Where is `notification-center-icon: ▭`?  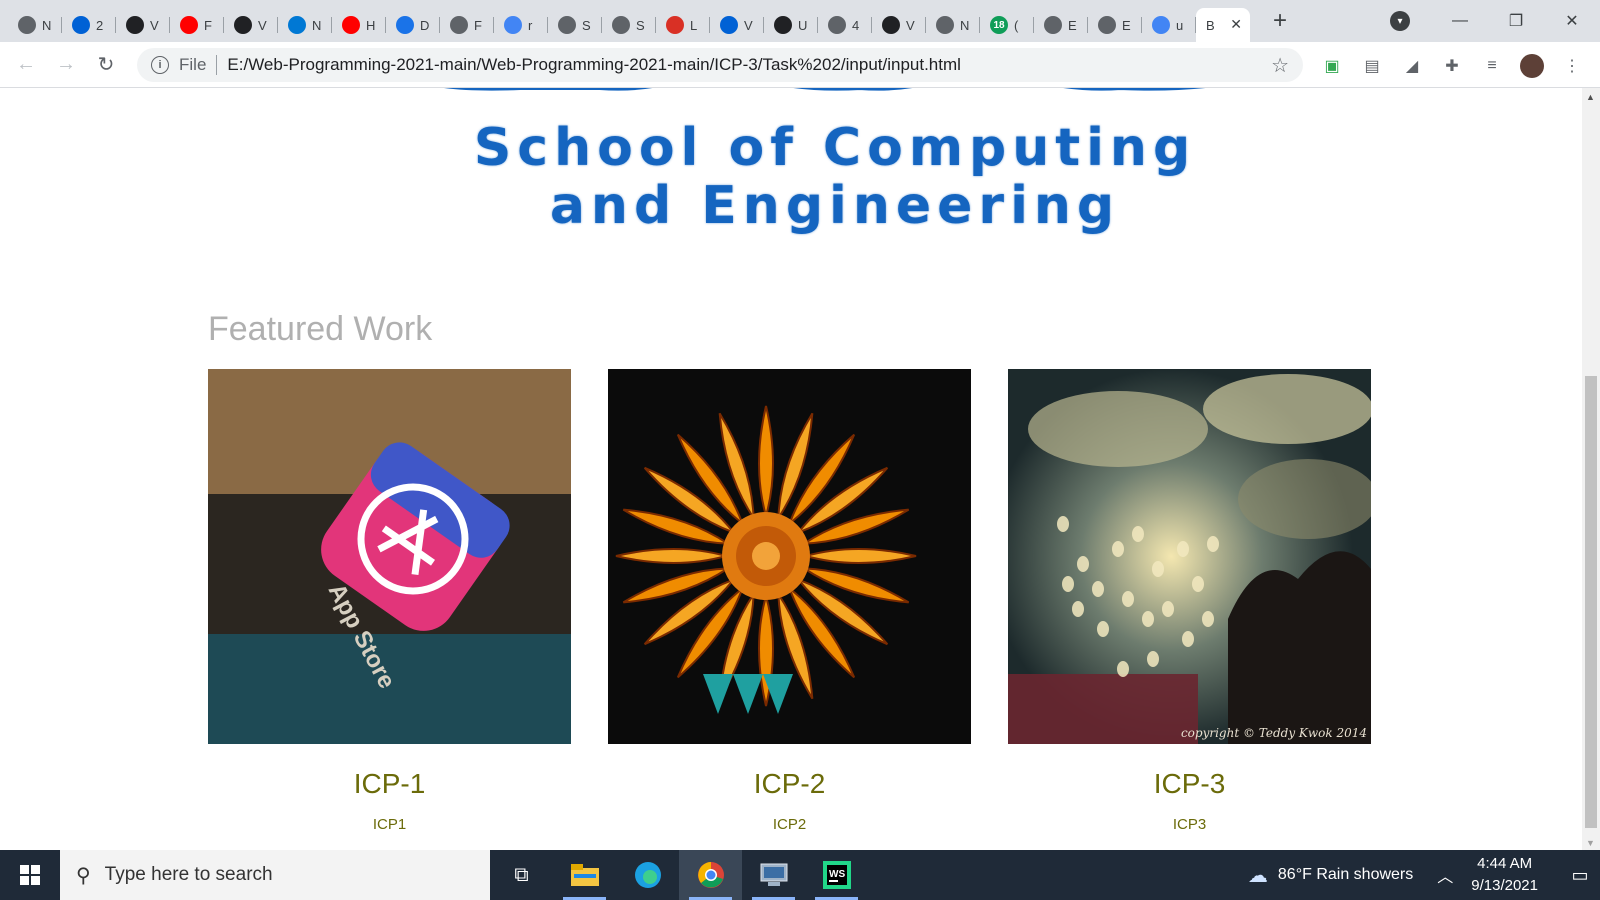 notification-center-icon: ▭ is located at coordinates (1580, 875).